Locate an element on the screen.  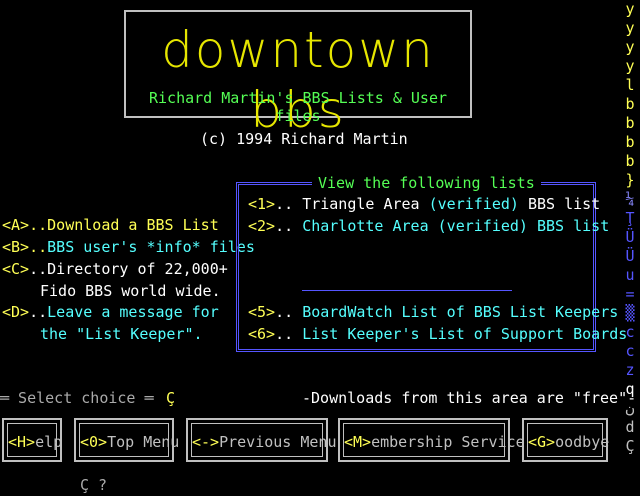
sidebar-char: Ţ is located at coordinates (630, 218).